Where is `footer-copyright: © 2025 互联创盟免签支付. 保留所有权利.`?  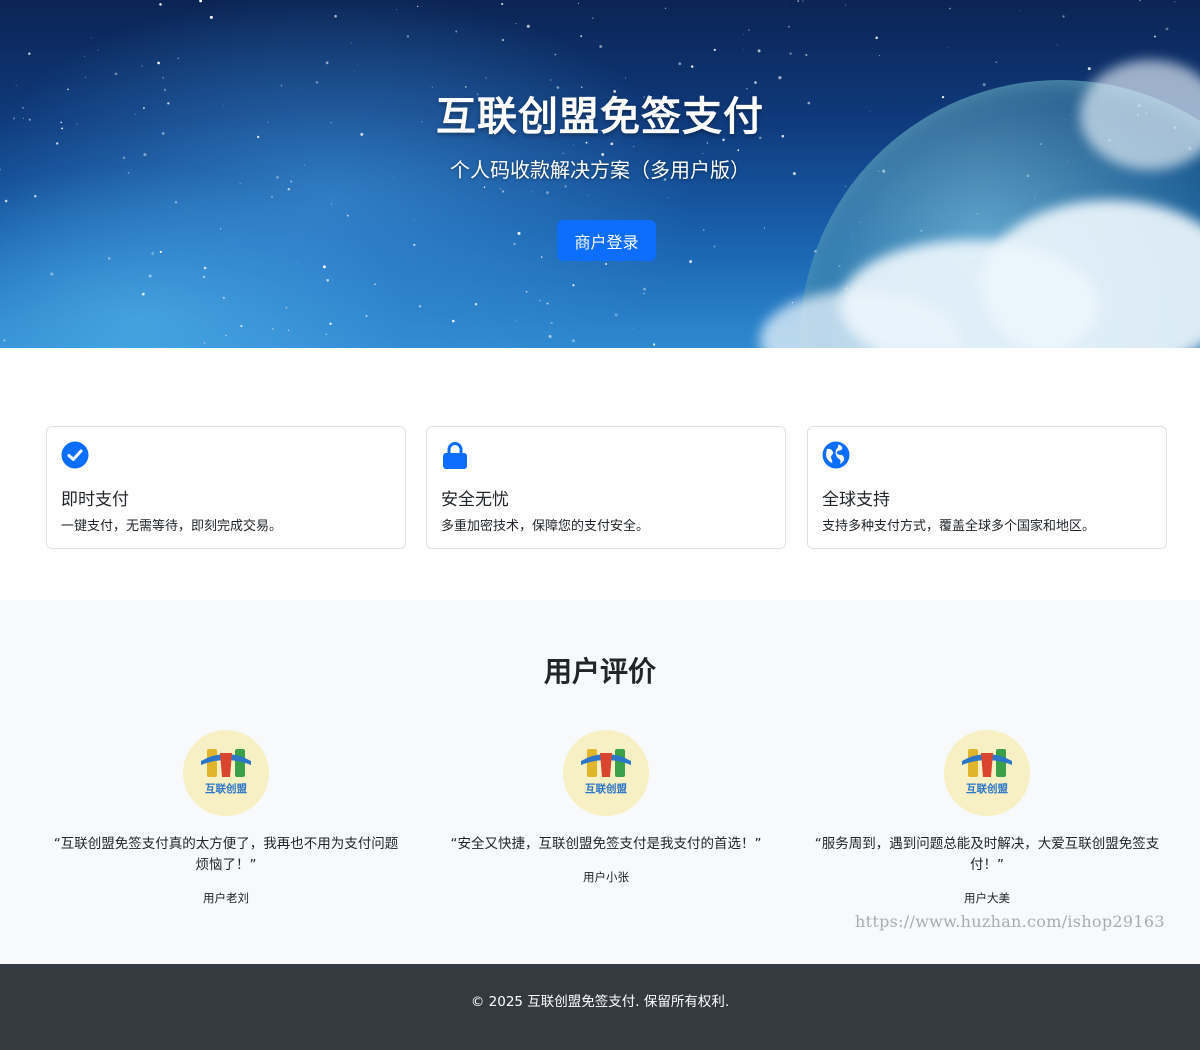
footer-copyright: © 2025 互联创盟免签支付. 保留所有权利. is located at coordinates (600, 1002).